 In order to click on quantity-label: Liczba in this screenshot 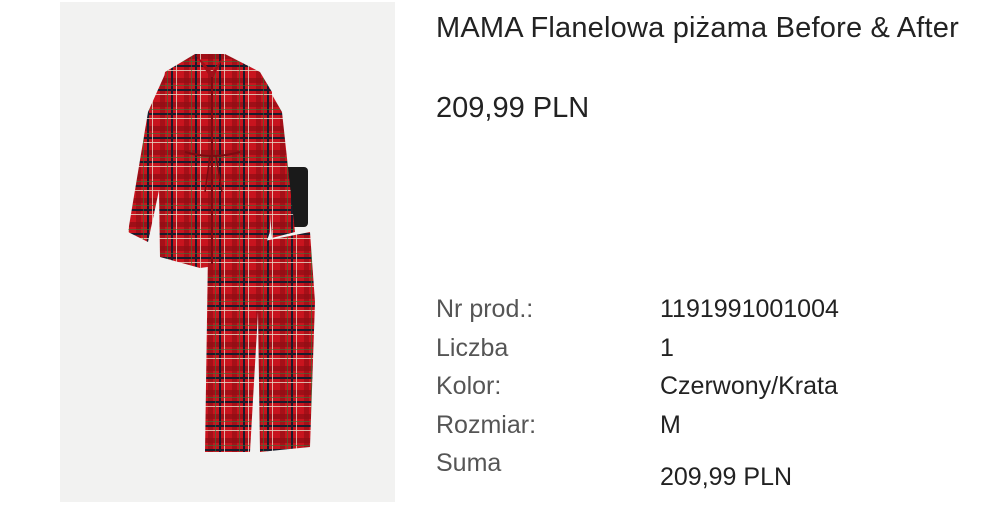, I will do `click(472, 348)`.